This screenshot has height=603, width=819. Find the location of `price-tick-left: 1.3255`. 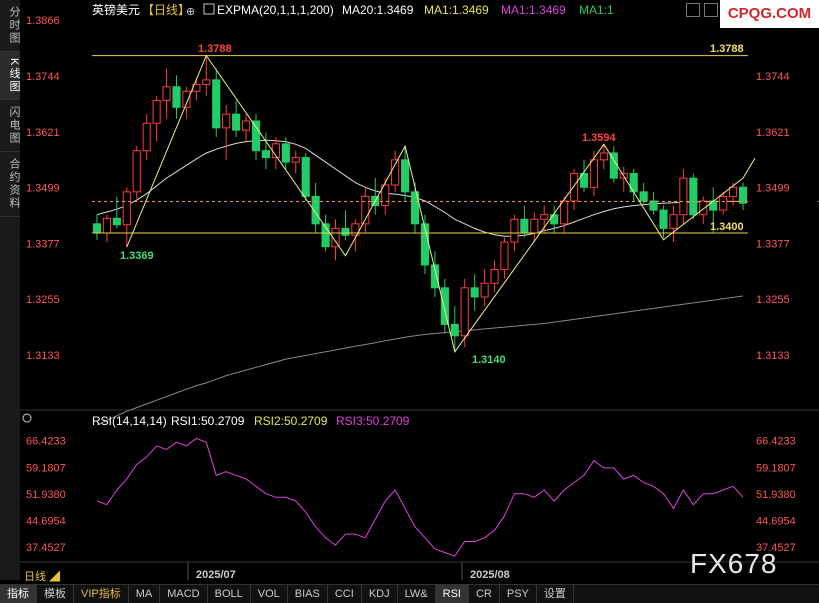

price-tick-left: 1.3255 is located at coordinates (43, 300).